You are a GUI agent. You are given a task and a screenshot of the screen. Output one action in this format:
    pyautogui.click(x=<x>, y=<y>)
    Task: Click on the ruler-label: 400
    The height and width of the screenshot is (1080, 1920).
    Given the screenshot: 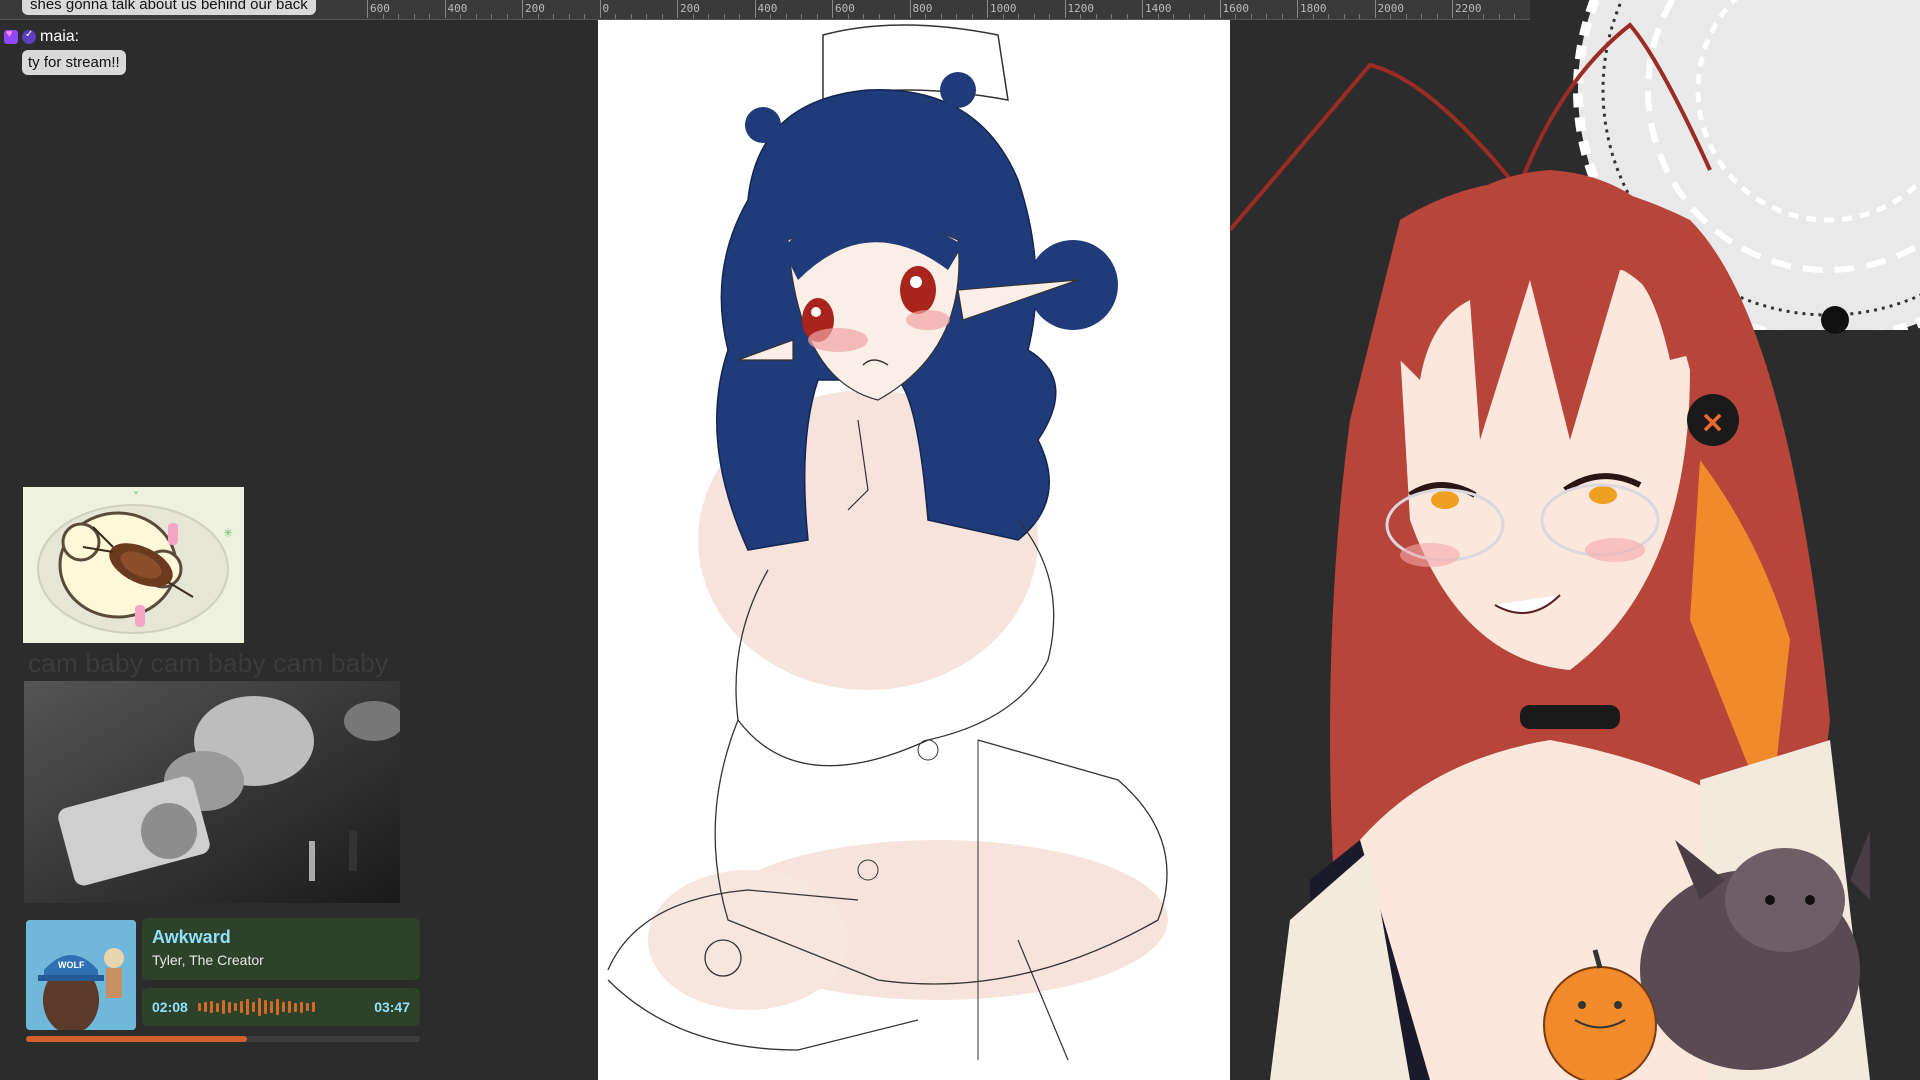 What is the action you would take?
    pyautogui.click(x=457, y=8)
    